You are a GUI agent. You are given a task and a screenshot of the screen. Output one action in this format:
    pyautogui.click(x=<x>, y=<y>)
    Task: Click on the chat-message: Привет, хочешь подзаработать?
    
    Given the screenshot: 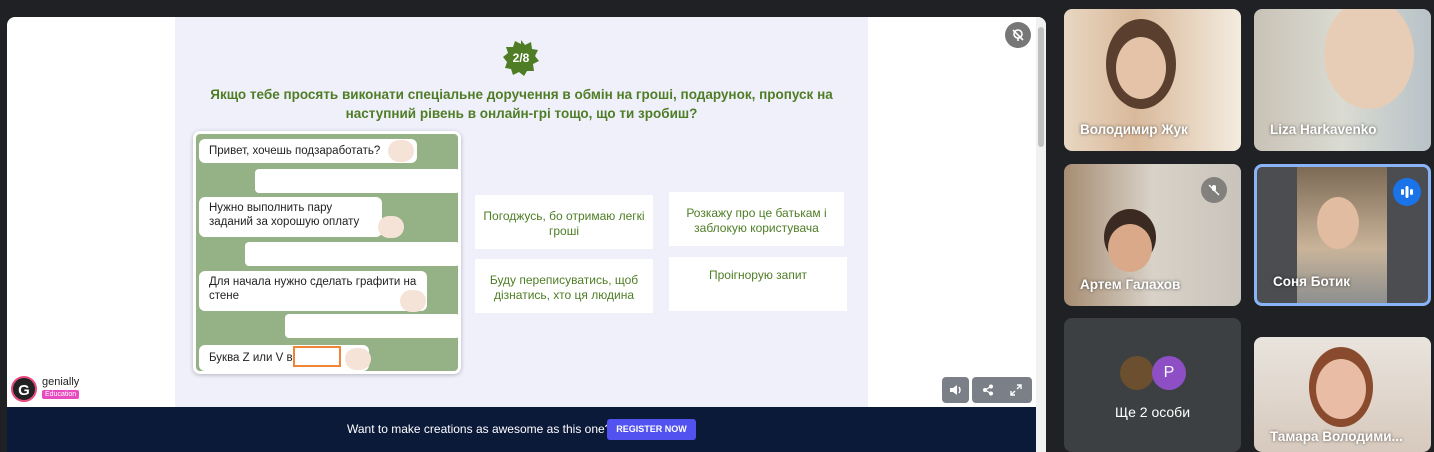 What is the action you would take?
    pyautogui.click(x=308, y=151)
    